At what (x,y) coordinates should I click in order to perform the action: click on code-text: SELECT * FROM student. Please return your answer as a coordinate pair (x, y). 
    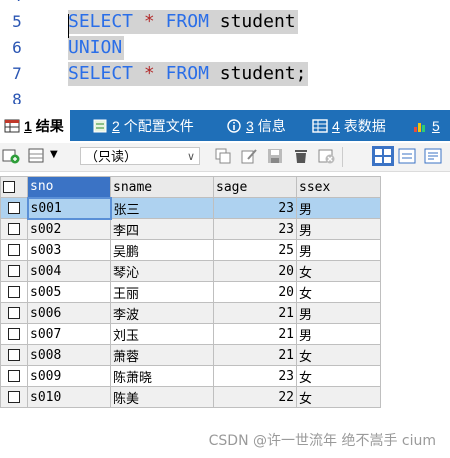
    Looking at the image, I should click on (183, 22).